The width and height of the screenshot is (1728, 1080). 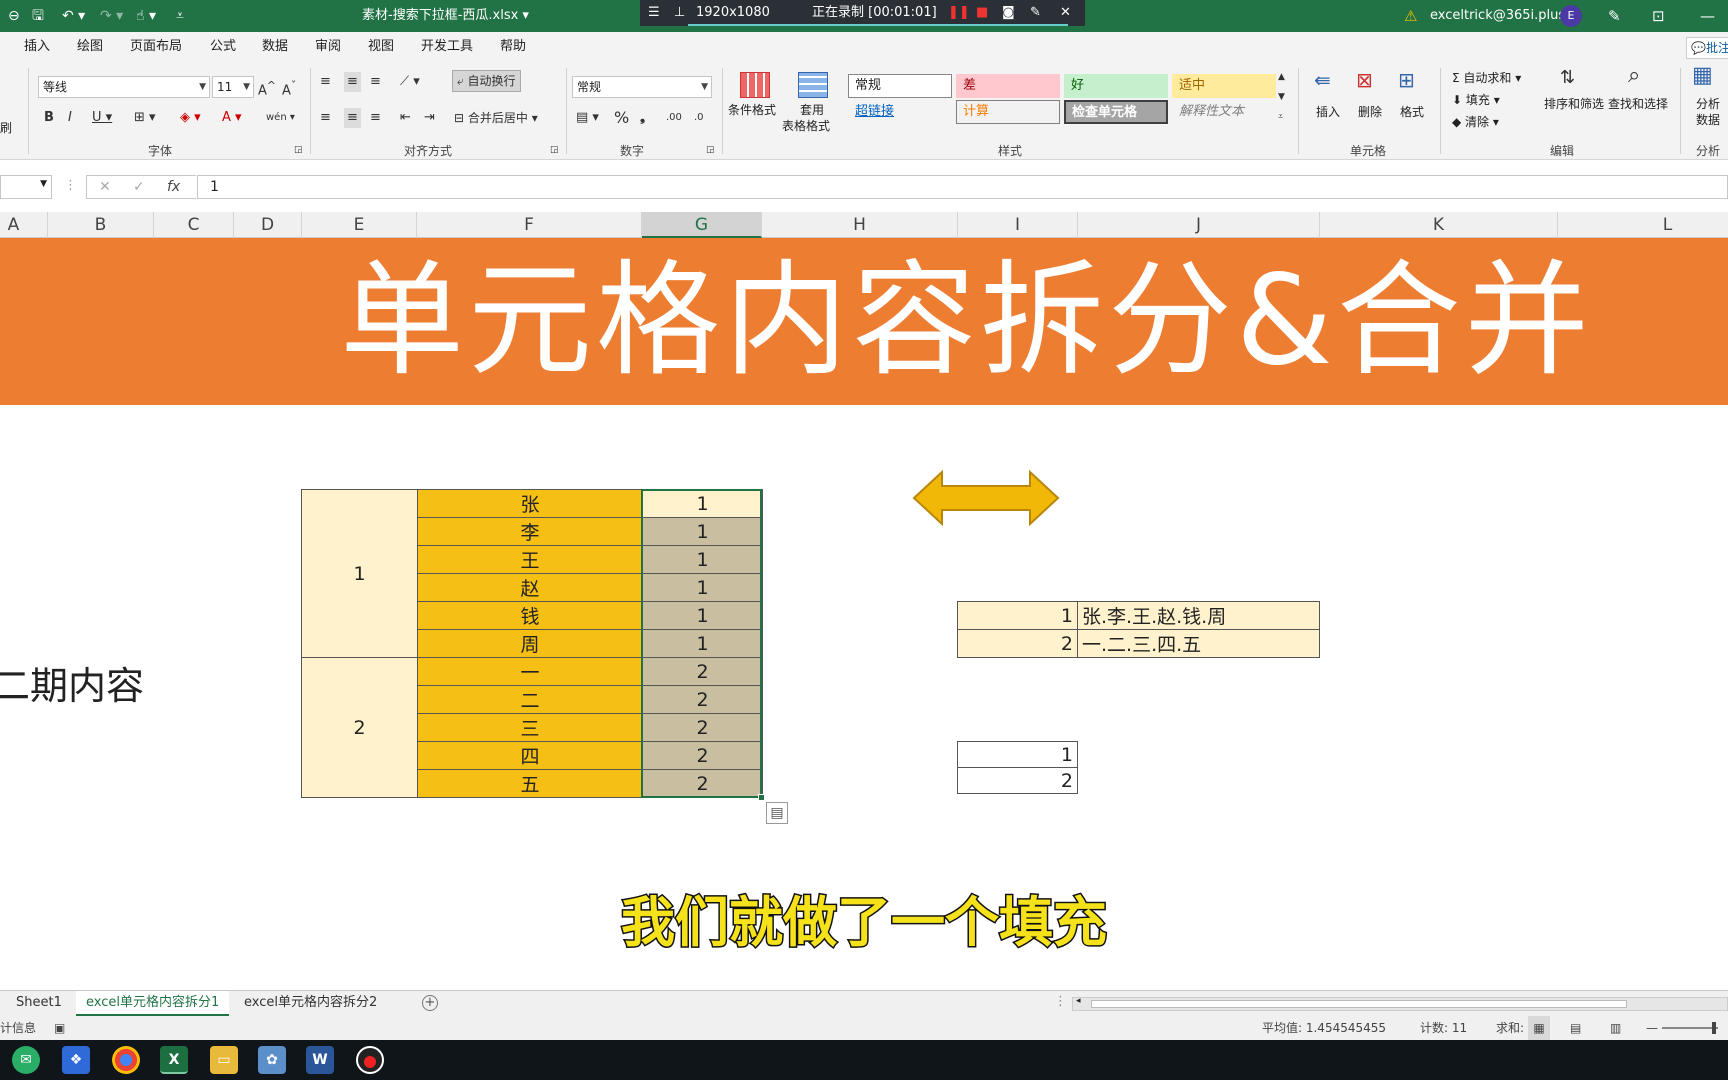 I want to click on format-painter-label: 刷, so click(x=6, y=128).